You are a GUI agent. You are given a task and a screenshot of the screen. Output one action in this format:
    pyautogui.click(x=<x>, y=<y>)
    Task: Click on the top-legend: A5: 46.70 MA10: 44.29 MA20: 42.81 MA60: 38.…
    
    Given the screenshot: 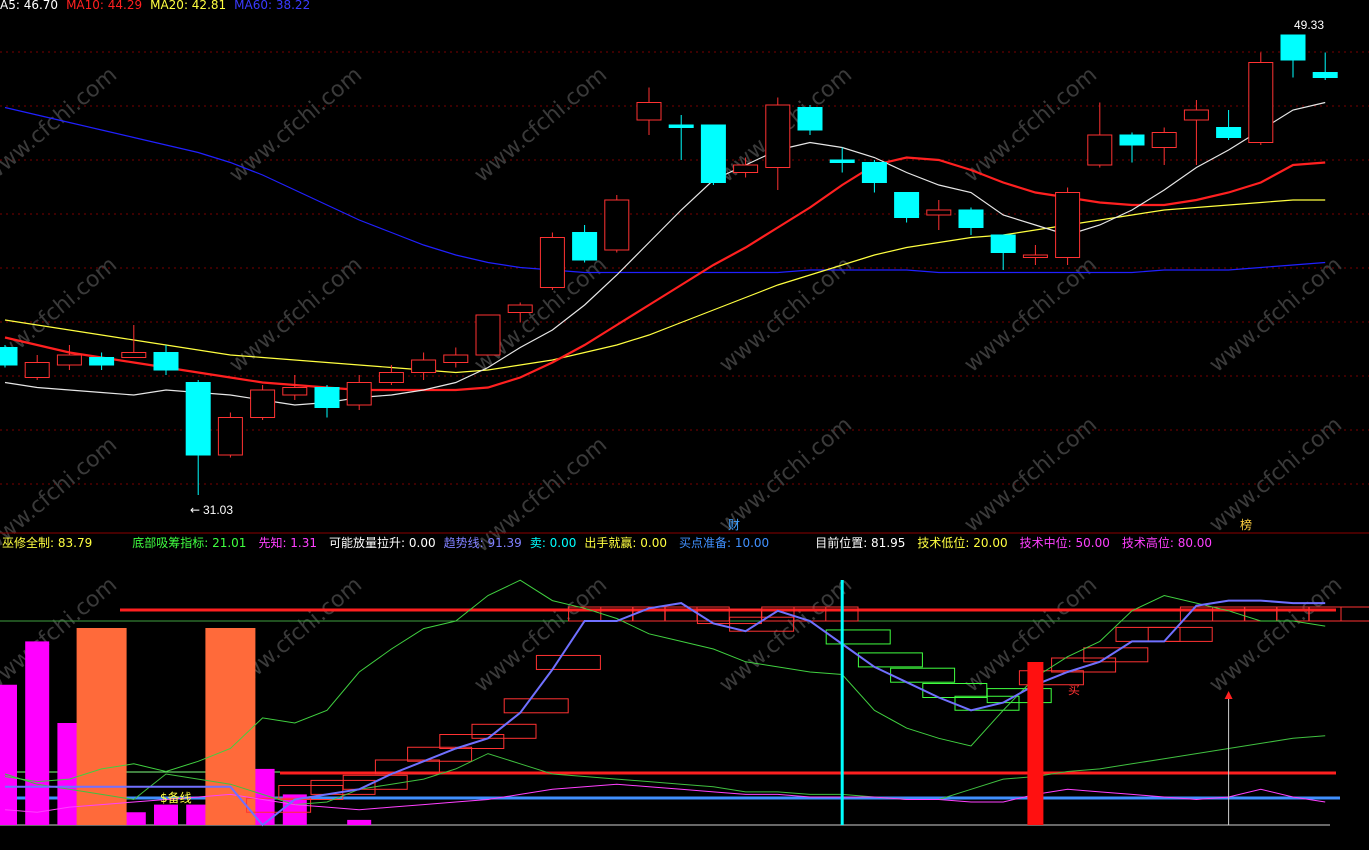 What is the action you would take?
    pyautogui.click(x=155, y=6)
    